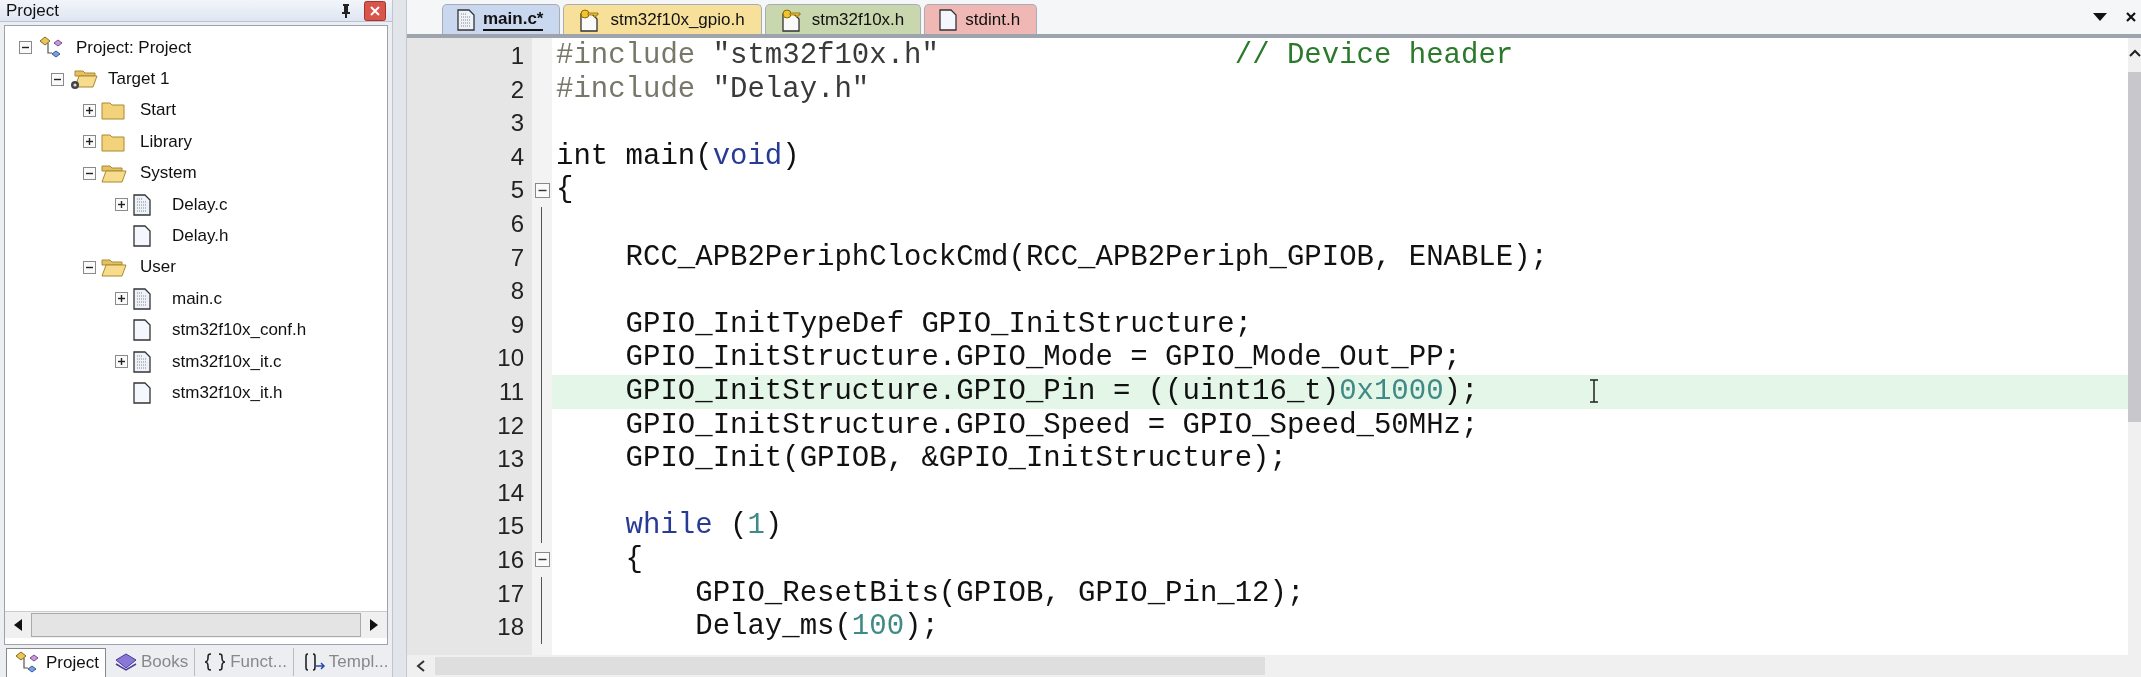 This screenshot has height=677, width=2141. Describe the element at coordinates (225, 361) in the screenshot. I see `tree-item: stm32f10x_it.c` at that location.